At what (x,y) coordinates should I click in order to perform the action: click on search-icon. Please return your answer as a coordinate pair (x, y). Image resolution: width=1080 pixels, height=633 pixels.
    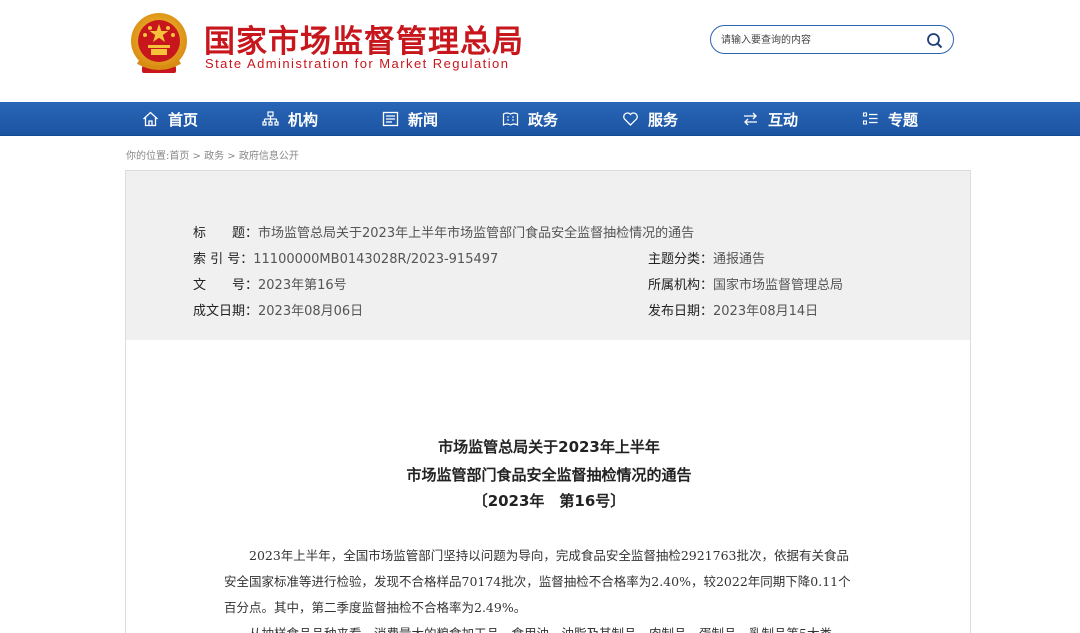
    Looking at the image, I should click on (934, 40).